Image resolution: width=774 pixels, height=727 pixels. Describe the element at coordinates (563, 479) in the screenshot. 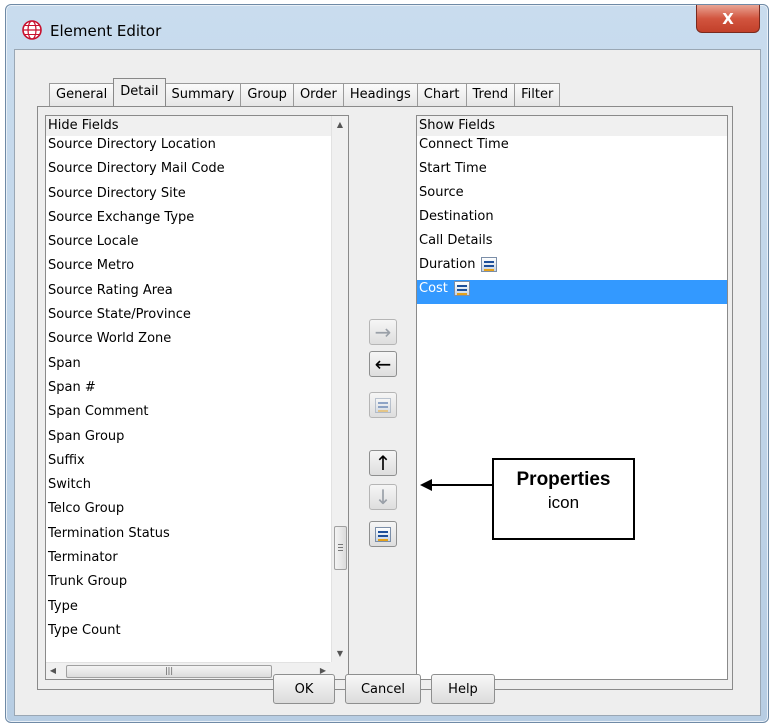

I see `callout-title: Properties` at that location.